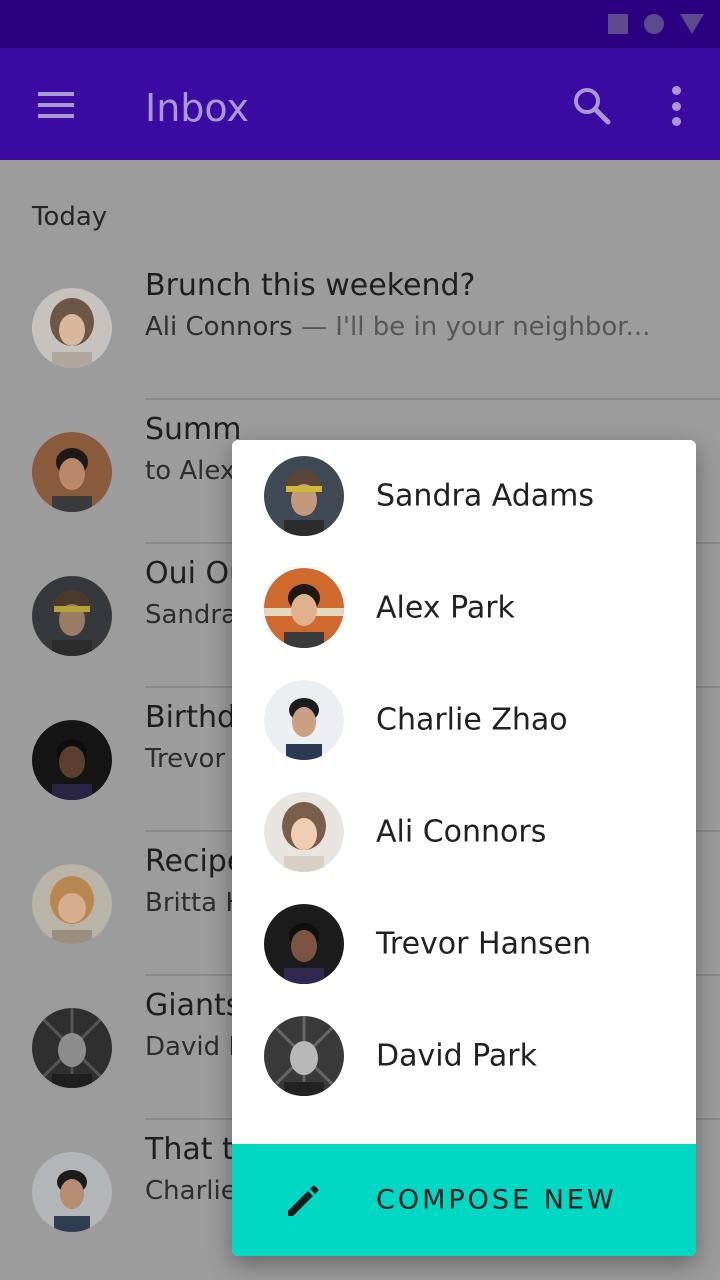 The image size is (720, 1280). Describe the element at coordinates (692, 24) in the screenshot. I see `triangle-icon` at that location.